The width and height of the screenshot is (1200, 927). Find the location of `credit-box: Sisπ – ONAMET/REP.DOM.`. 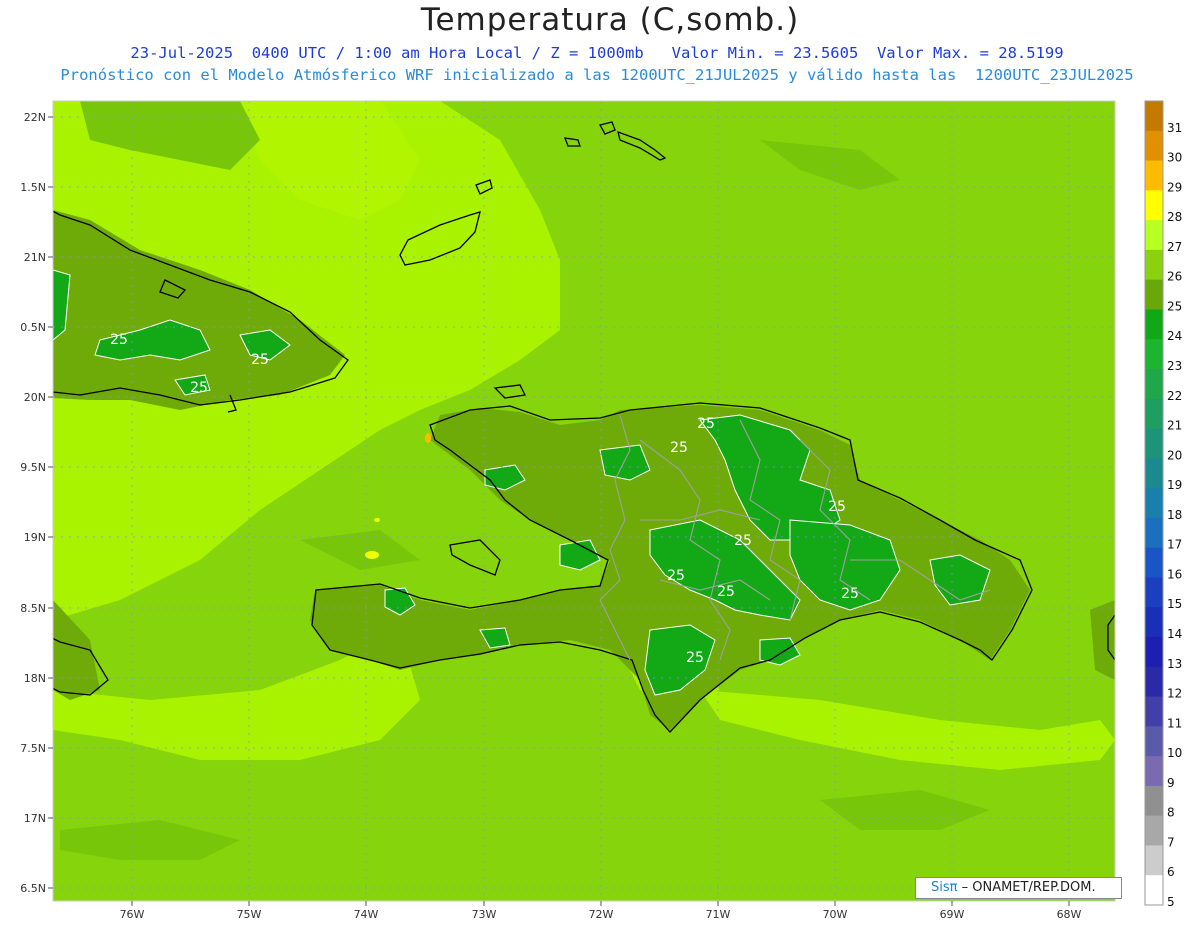

credit-box: Sisπ – ONAMET/REP.DOM. is located at coordinates (1018, 888).